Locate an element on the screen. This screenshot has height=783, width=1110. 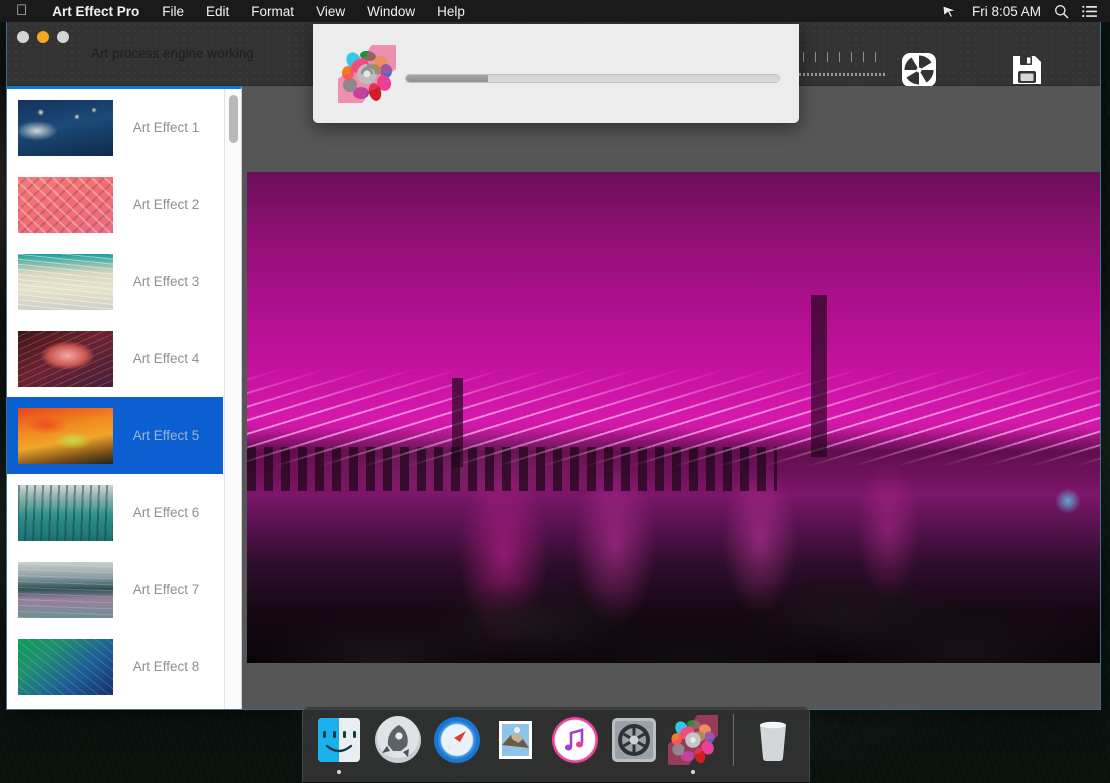
shutter-icon is located at coordinates (919, 70).